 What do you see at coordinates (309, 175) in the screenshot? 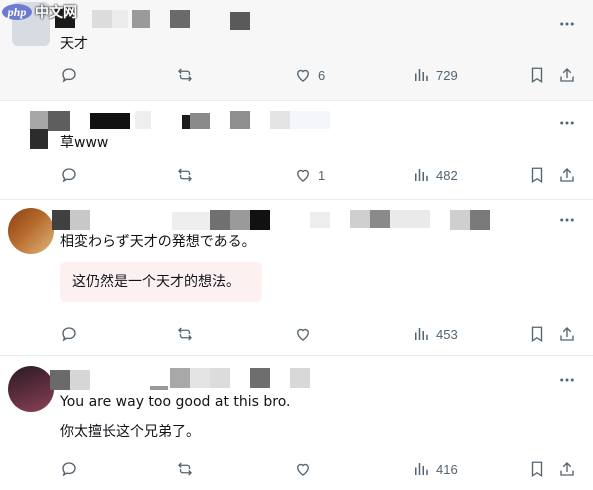
I see `like-button: 1` at bounding box center [309, 175].